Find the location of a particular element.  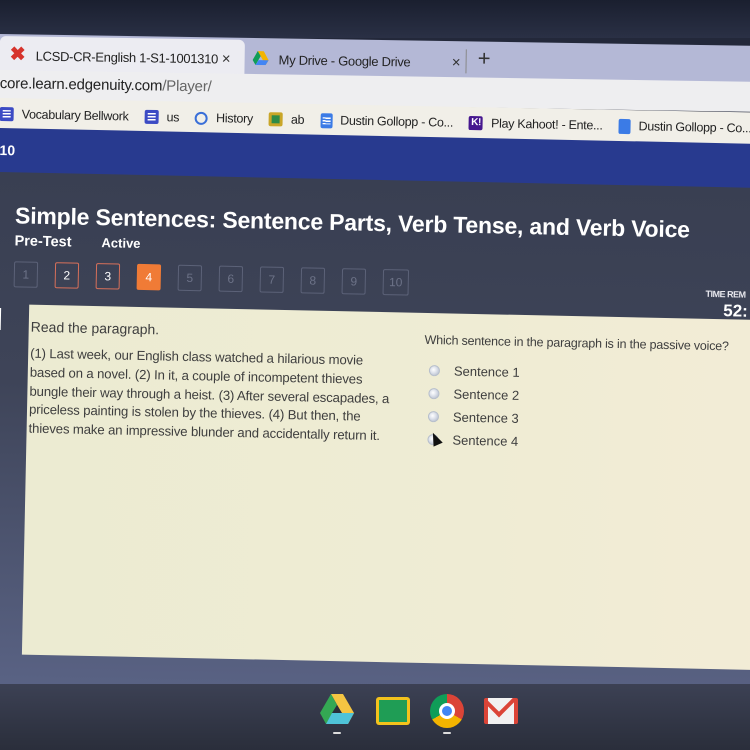

question-button-6: 6 is located at coordinates (231, 279).